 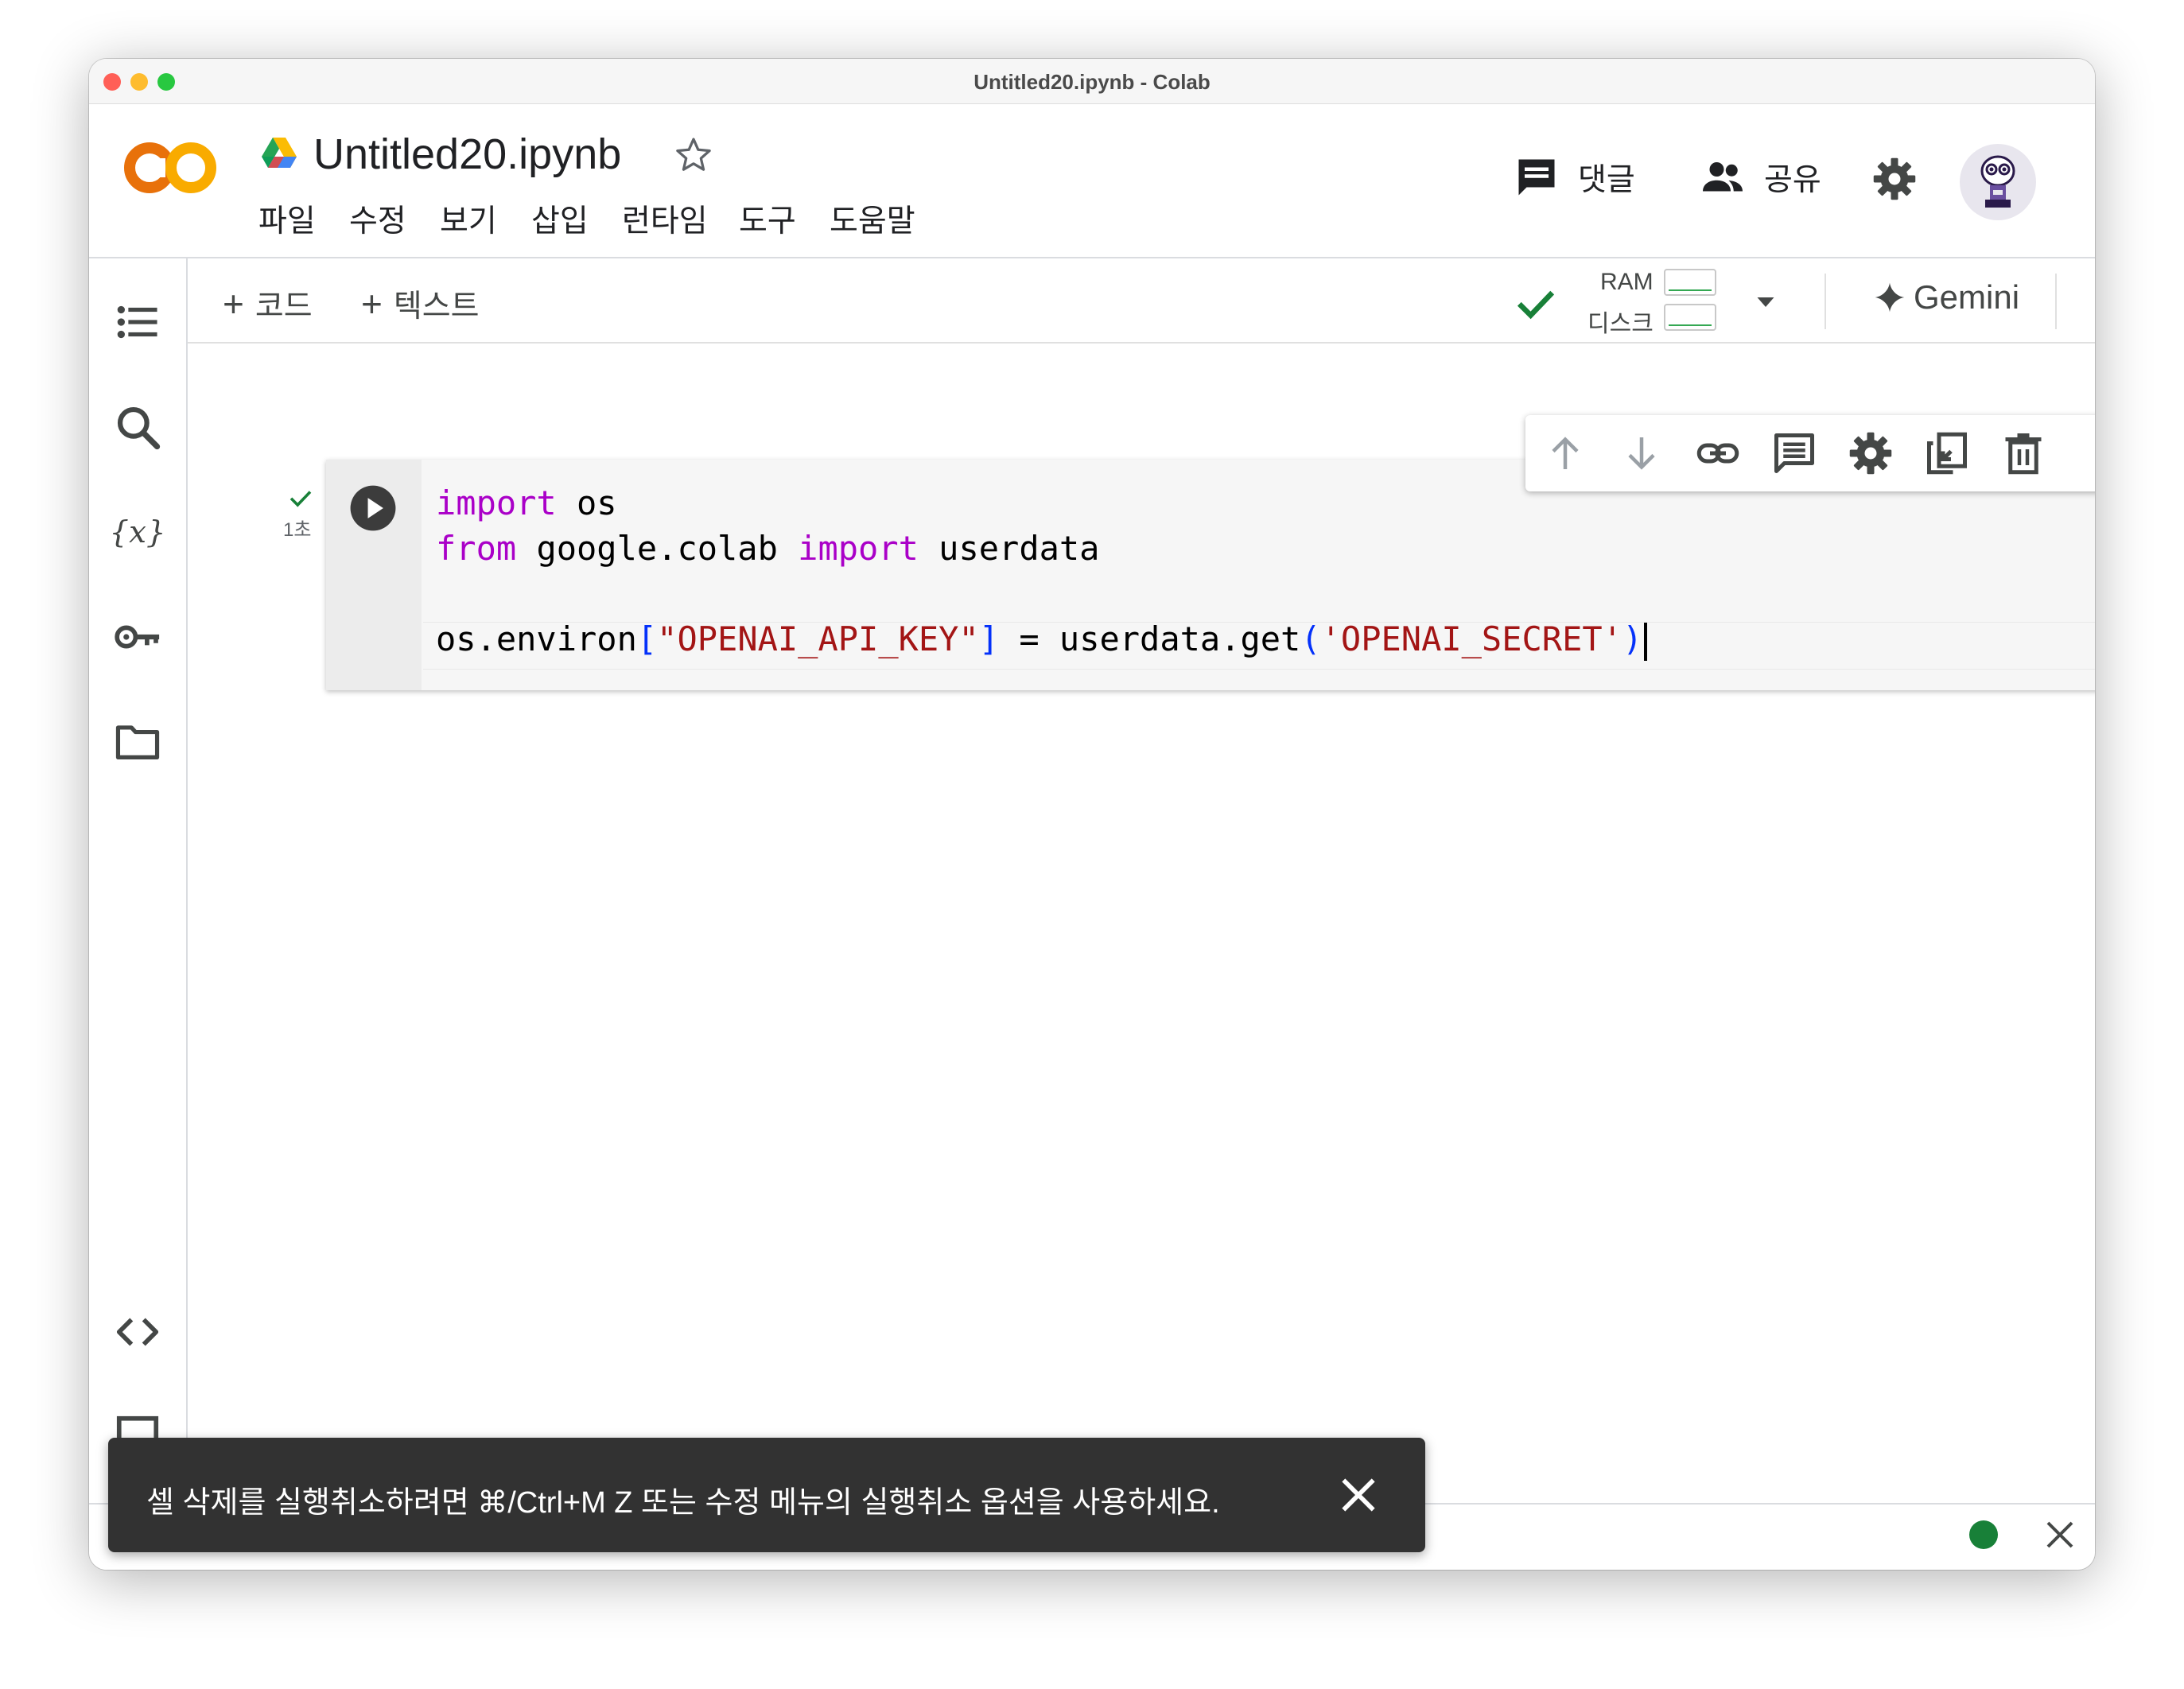 I want to click on menu-view: 보기, so click(x=468, y=219).